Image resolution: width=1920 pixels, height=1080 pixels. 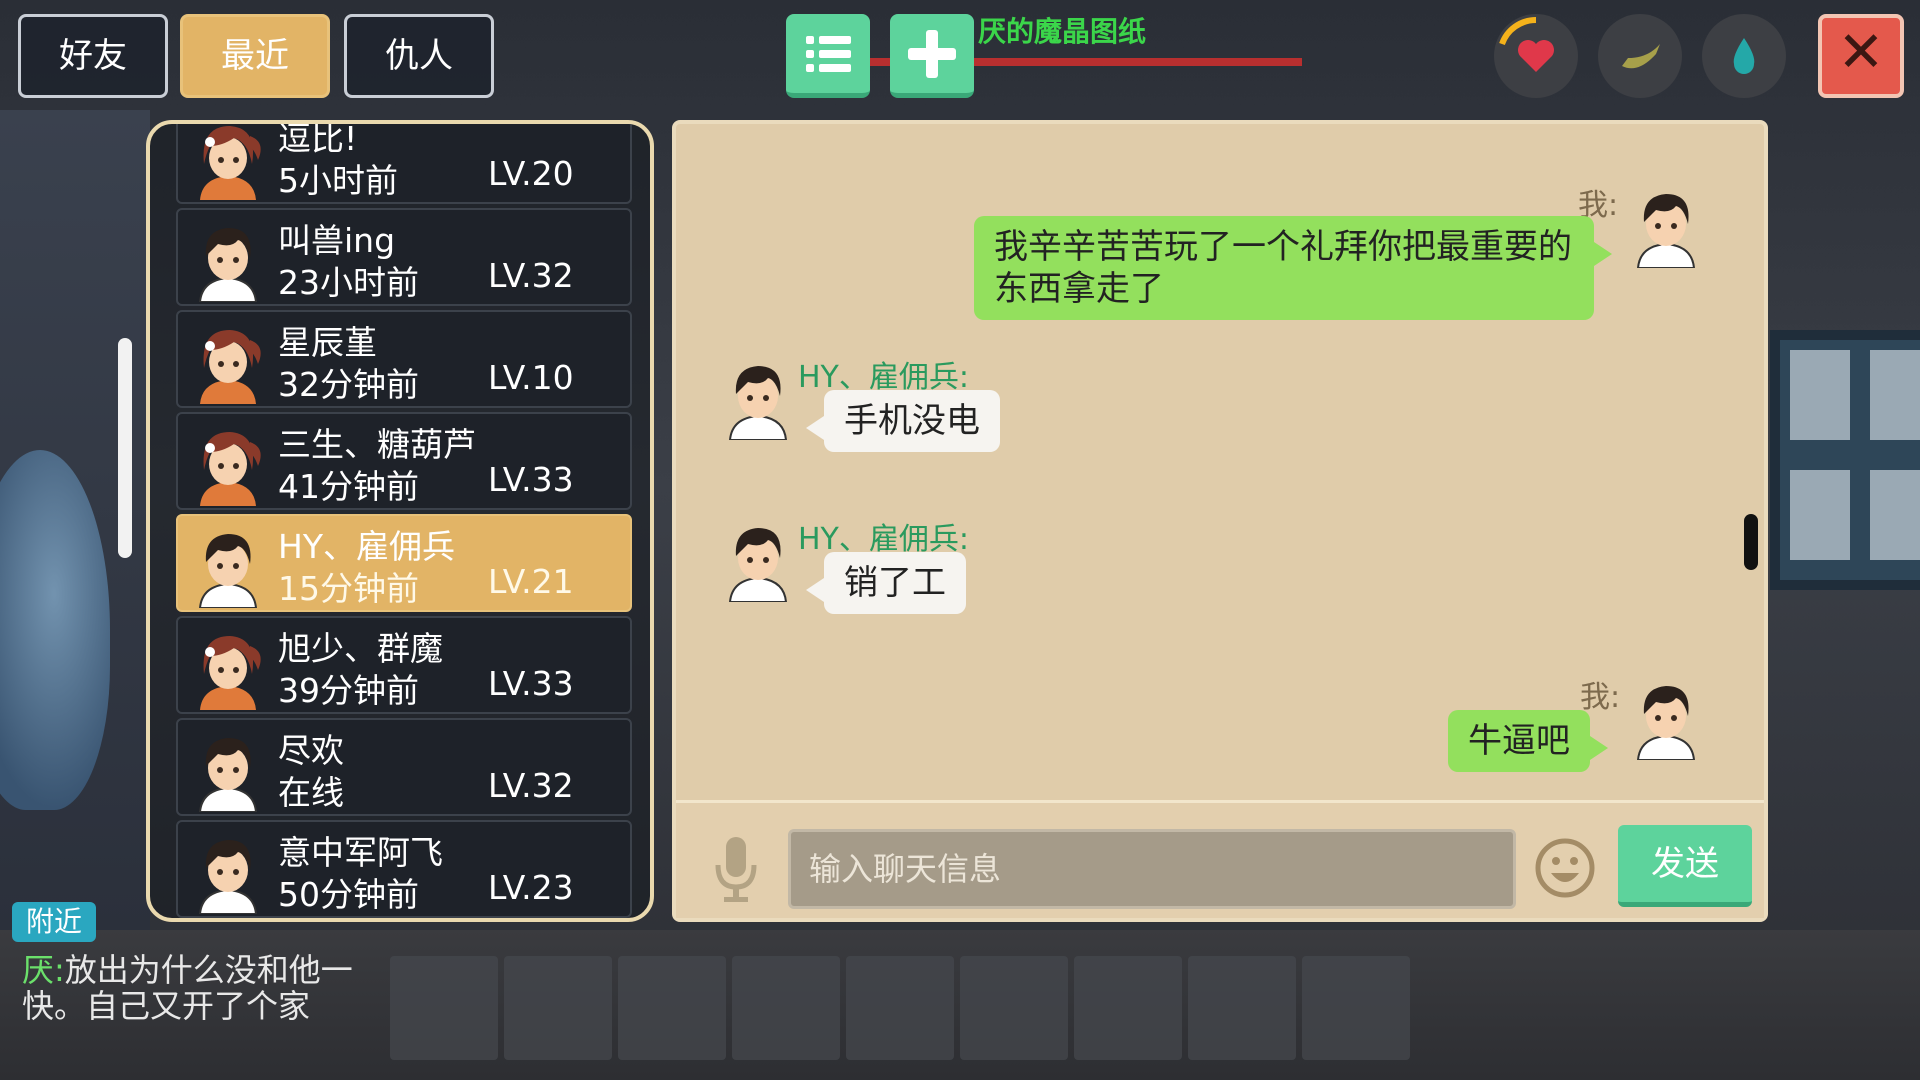 I want to click on friend-list-item: 三生、糖葫芦 41分钟前 LV.33, so click(x=404, y=461).